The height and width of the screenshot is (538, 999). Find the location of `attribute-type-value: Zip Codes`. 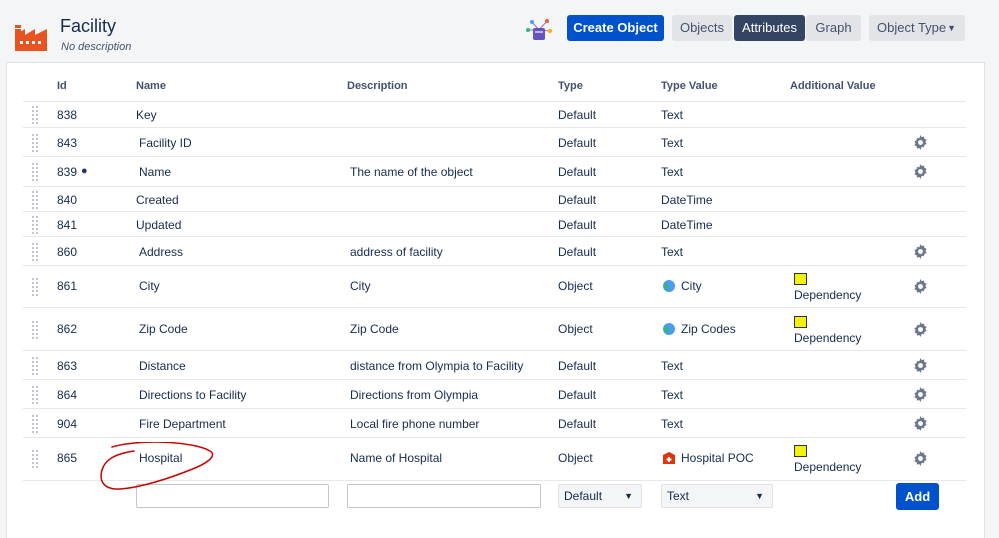

attribute-type-value: Zip Codes is located at coordinates (708, 329).